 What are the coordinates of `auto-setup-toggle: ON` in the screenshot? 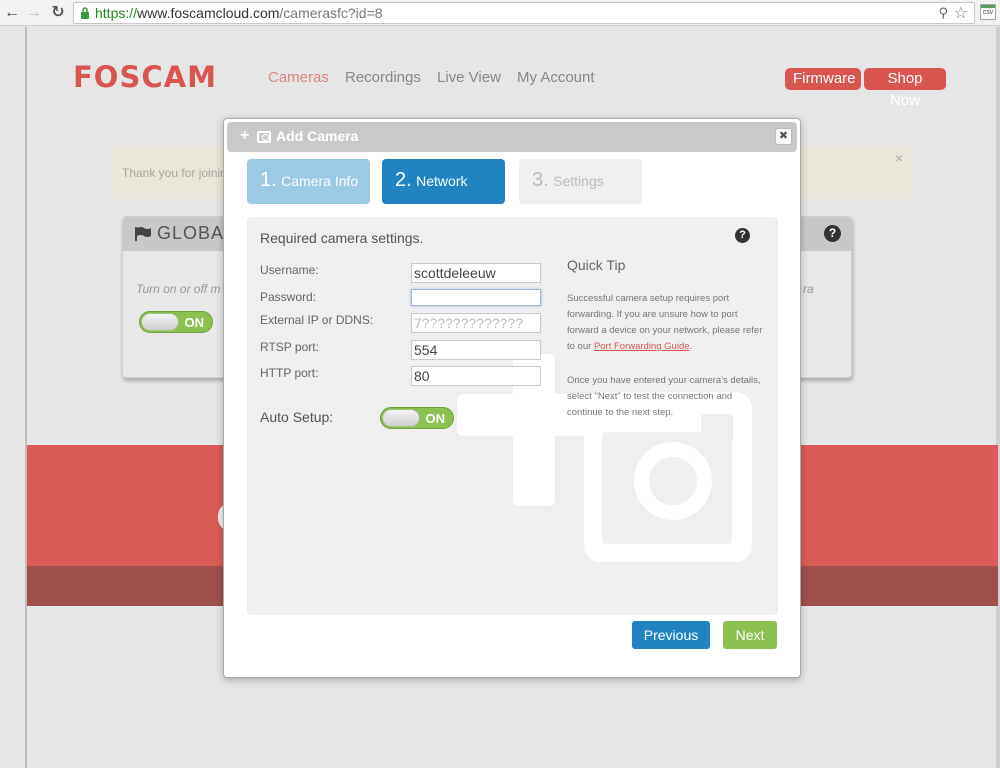 It's located at (417, 418).